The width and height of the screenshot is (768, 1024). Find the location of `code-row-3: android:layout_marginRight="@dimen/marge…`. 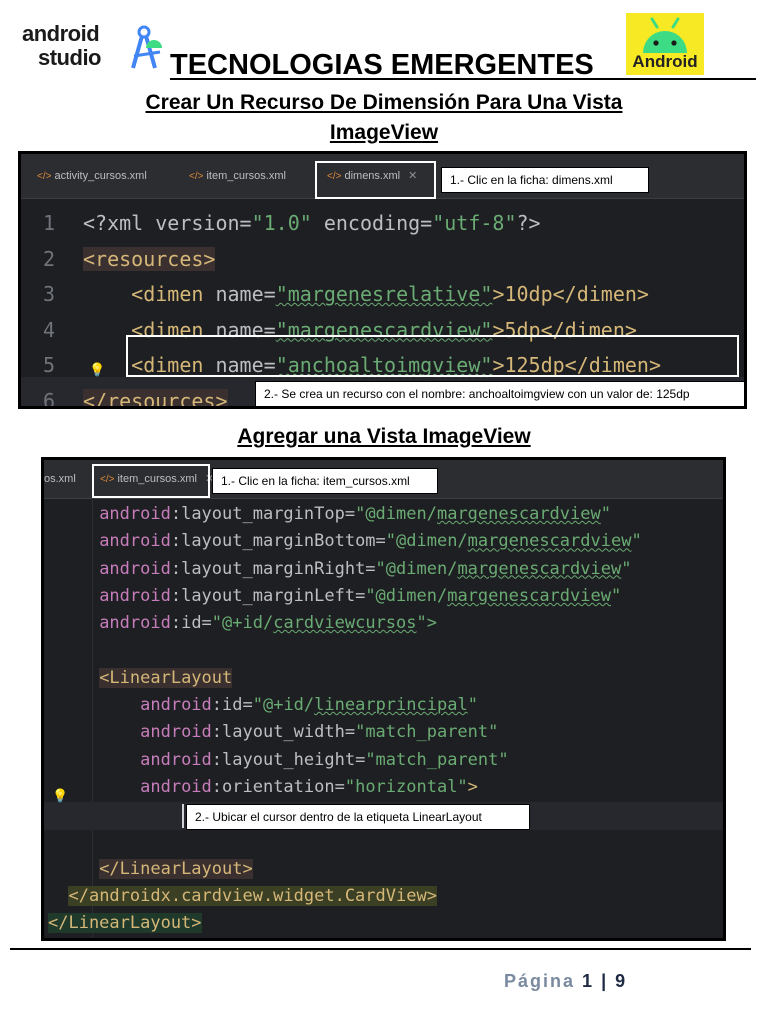

code-row-3: android:layout_marginRight="@dimen/marge… is located at coordinates (365, 568).